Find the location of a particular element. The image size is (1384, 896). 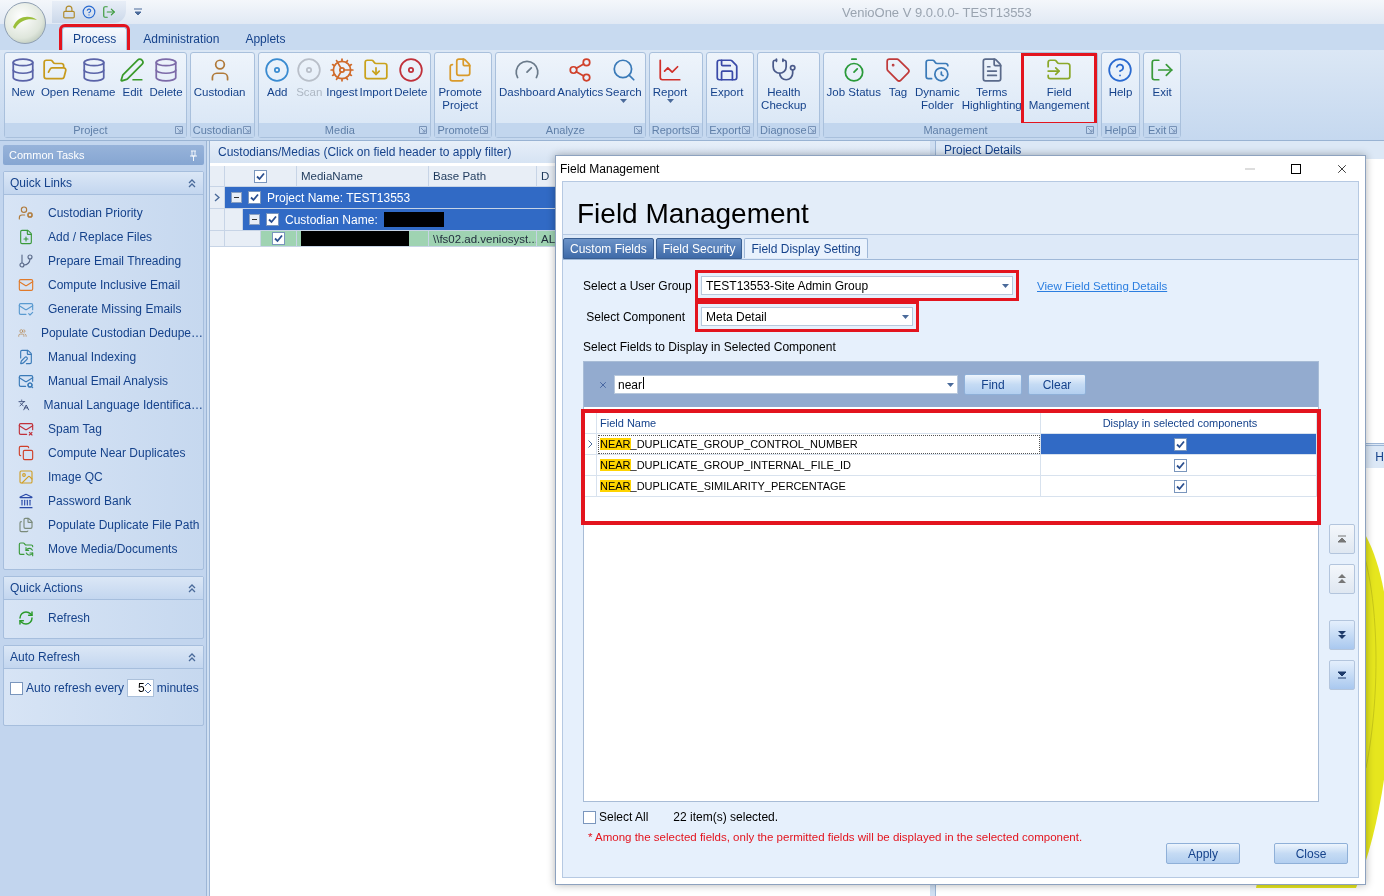

panel-title: Quick Links is located at coordinates (41, 183).